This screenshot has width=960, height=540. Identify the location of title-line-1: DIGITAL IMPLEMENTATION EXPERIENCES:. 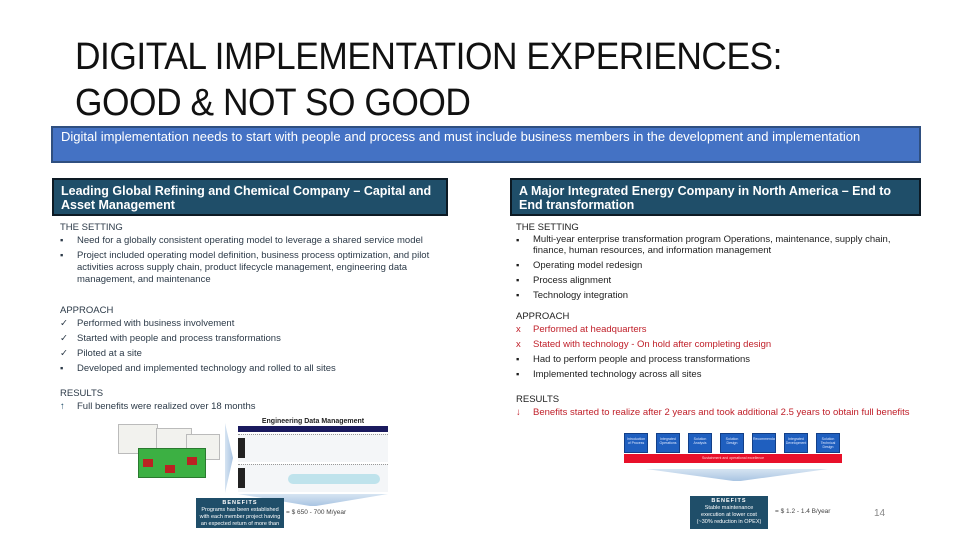
(429, 57).